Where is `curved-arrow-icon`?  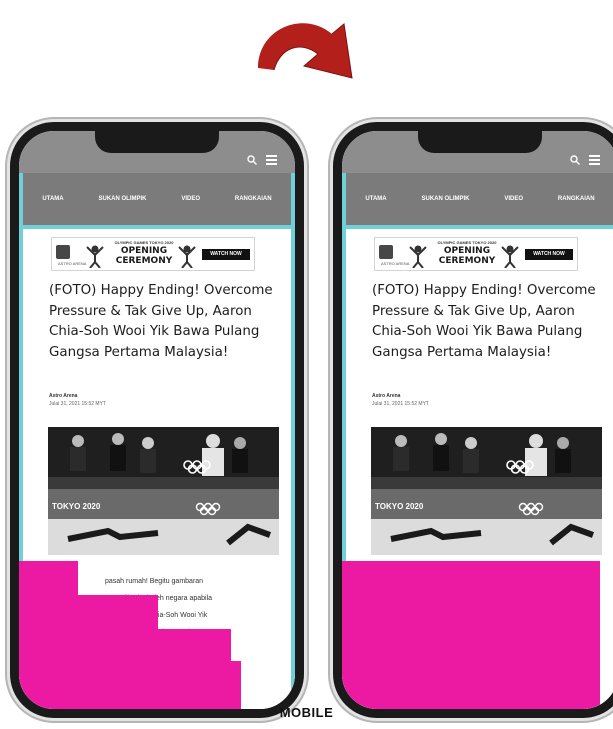 curved-arrow-icon is located at coordinates (305, 51).